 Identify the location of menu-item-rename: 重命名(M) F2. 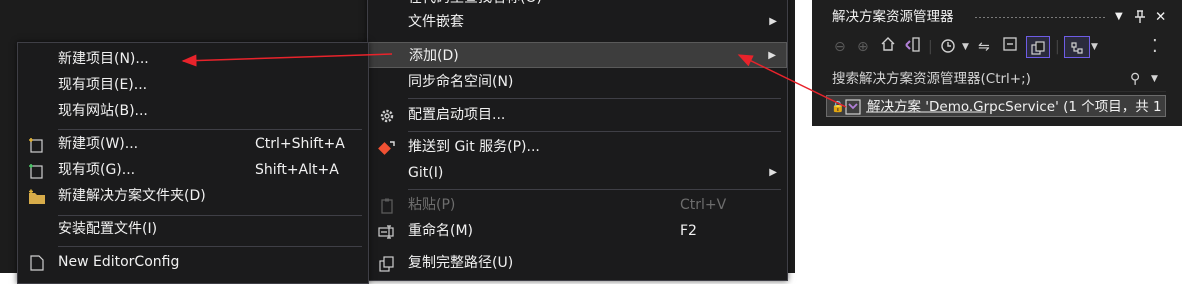
(577, 231).